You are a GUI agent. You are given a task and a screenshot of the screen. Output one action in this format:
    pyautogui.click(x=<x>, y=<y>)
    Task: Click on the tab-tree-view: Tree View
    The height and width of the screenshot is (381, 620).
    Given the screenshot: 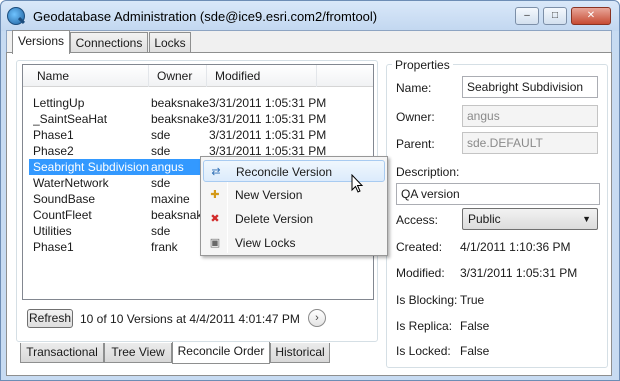 What is the action you would take?
    pyautogui.click(x=138, y=353)
    